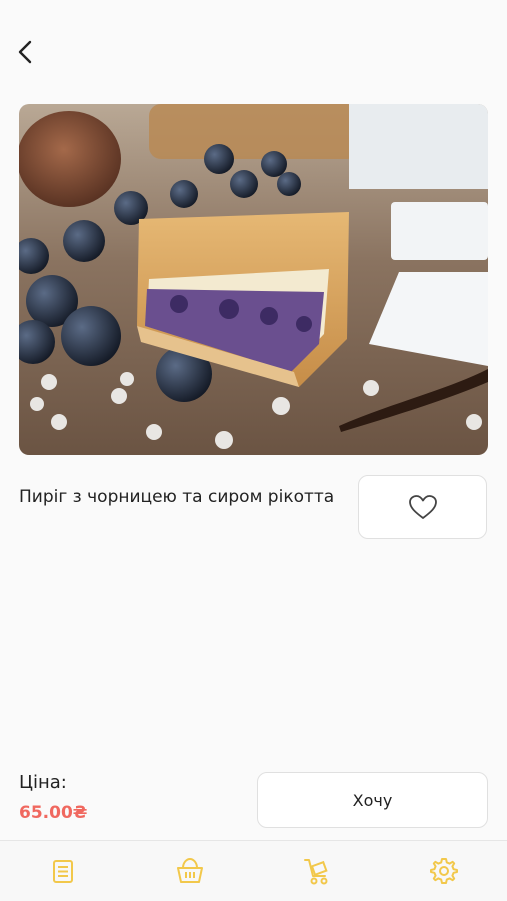 This screenshot has width=507, height=901. I want to click on want-button-label: Хочу, so click(372, 800).